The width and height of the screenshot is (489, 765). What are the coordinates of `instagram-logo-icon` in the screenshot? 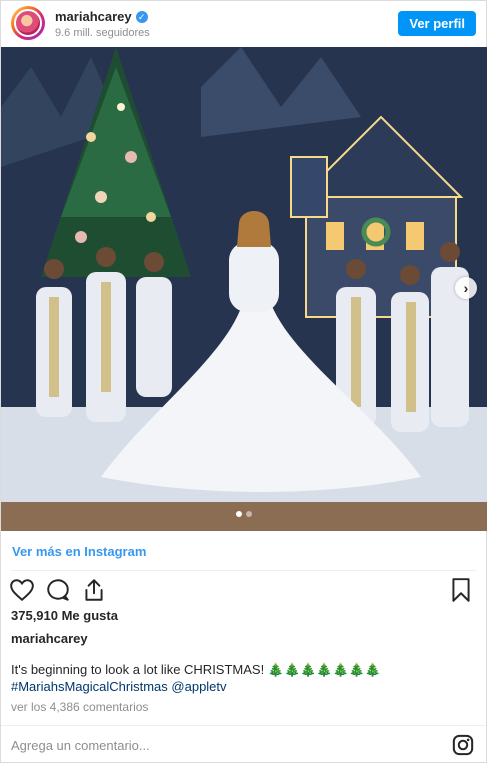 It's located at (463, 745).